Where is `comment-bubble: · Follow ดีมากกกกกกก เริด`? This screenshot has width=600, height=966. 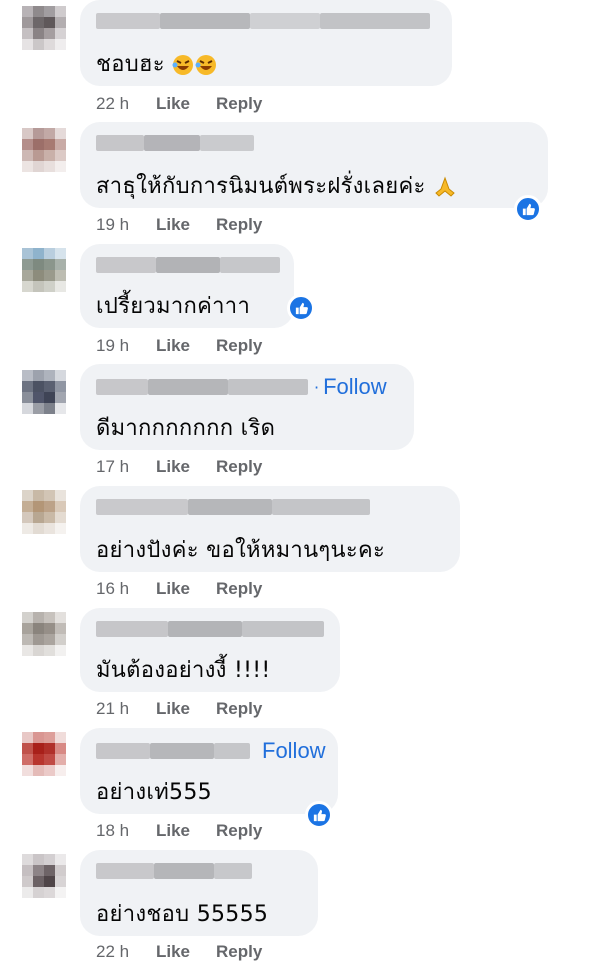 comment-bubble: · Follow ดีมากกกกกกก เริด is located at coordinates (247, 407).